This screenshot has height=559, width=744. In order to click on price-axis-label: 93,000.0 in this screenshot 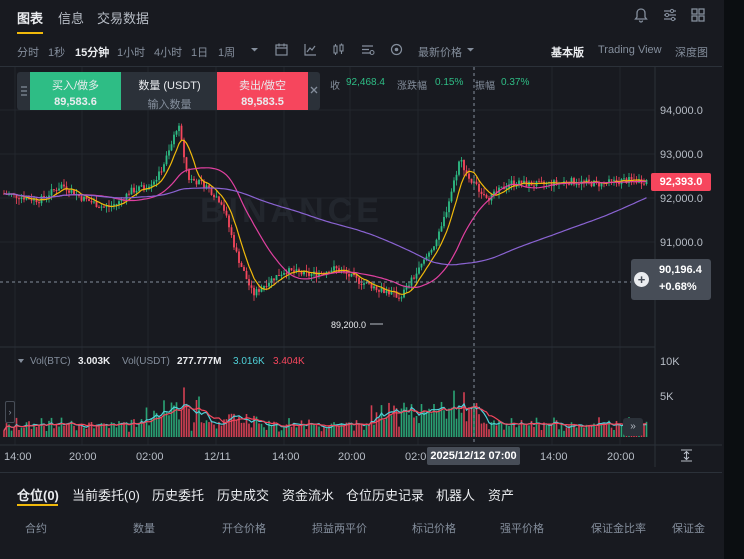, I will do `click(681, 155)`.